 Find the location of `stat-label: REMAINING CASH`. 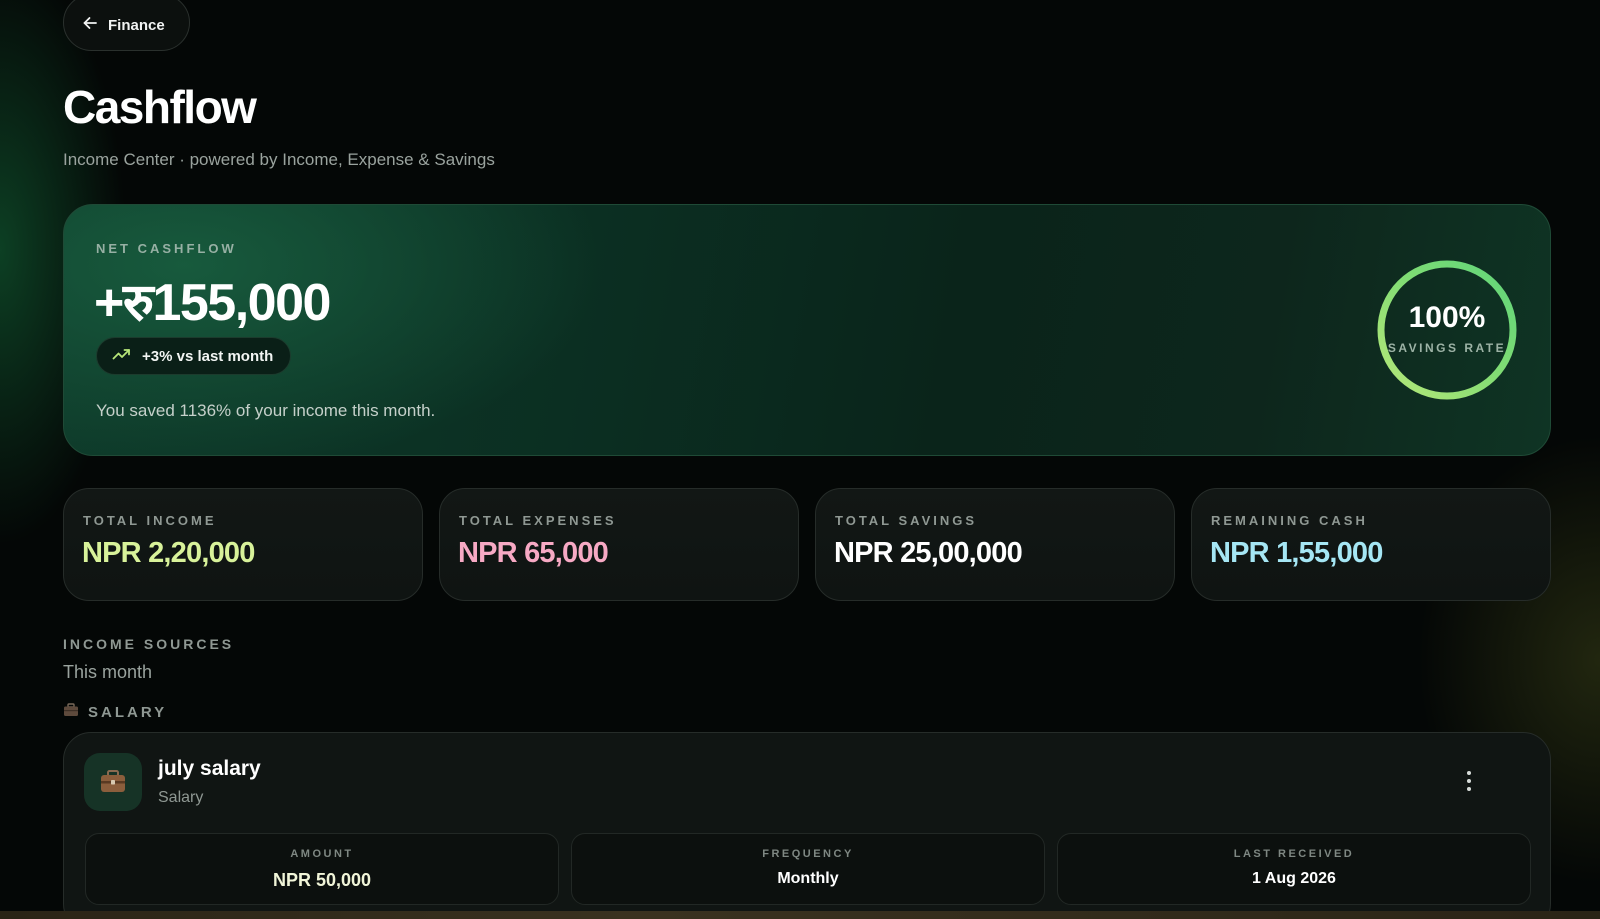

stat-label: REMAINING CASH is located at coordinates (1289, 520).